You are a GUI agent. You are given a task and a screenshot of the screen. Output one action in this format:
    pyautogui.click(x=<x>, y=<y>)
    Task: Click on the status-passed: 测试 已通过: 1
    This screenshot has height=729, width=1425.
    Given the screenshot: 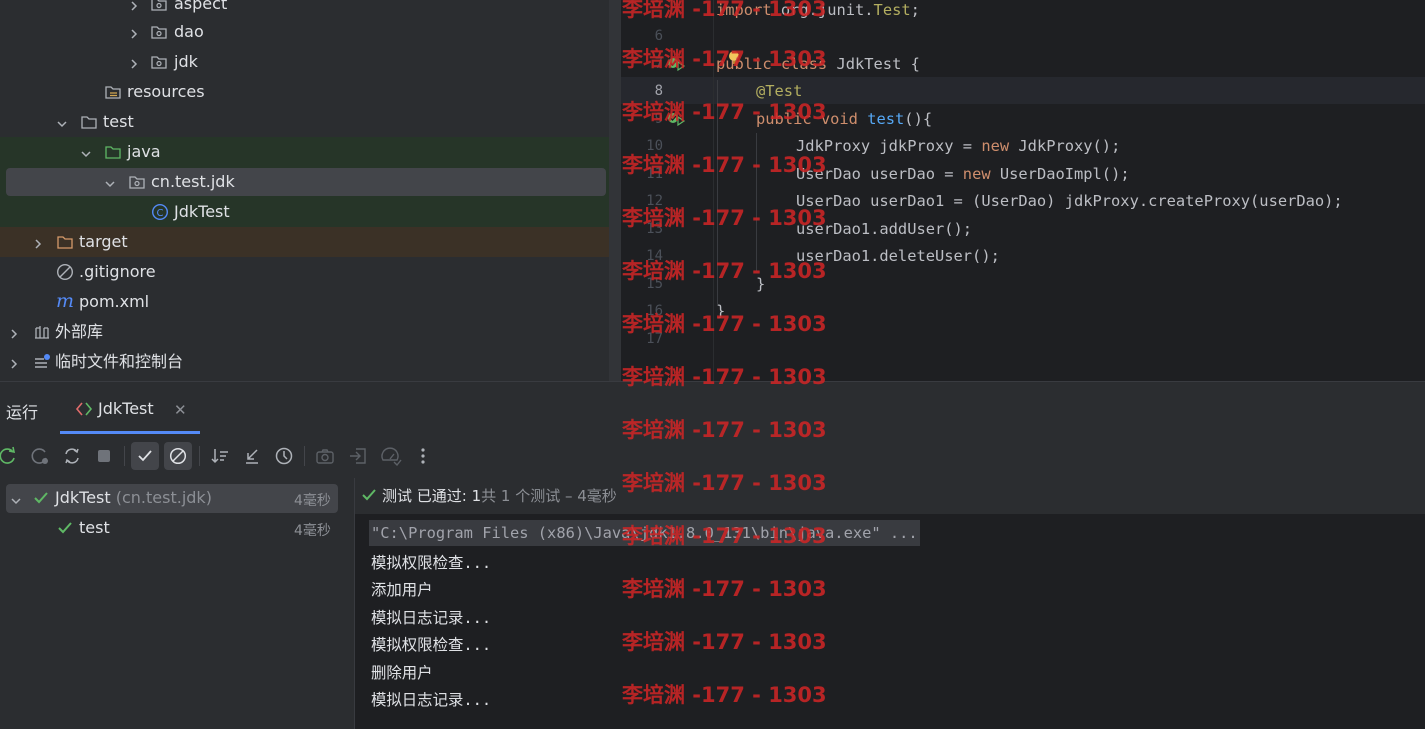 What is the action you would take?
    pyautogui.click(x=432, y=496)
    